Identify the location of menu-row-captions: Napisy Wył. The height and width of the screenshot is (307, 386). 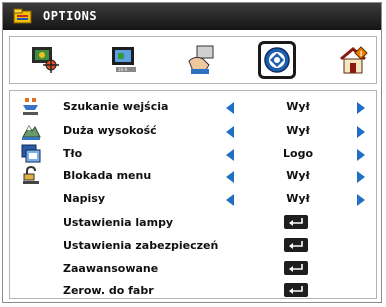
(193, 199).